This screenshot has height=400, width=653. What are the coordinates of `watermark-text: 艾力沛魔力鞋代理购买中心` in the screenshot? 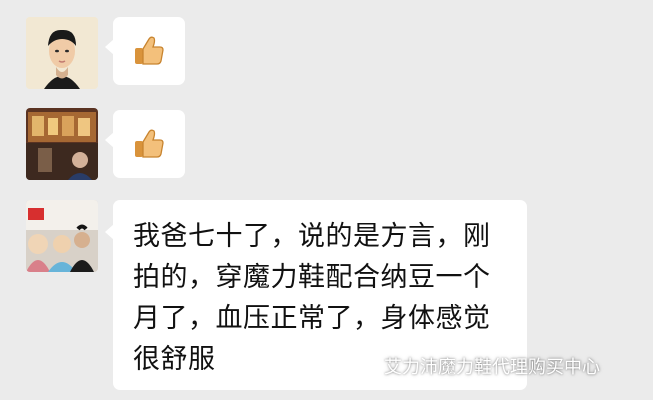 It's located at (492, 367).